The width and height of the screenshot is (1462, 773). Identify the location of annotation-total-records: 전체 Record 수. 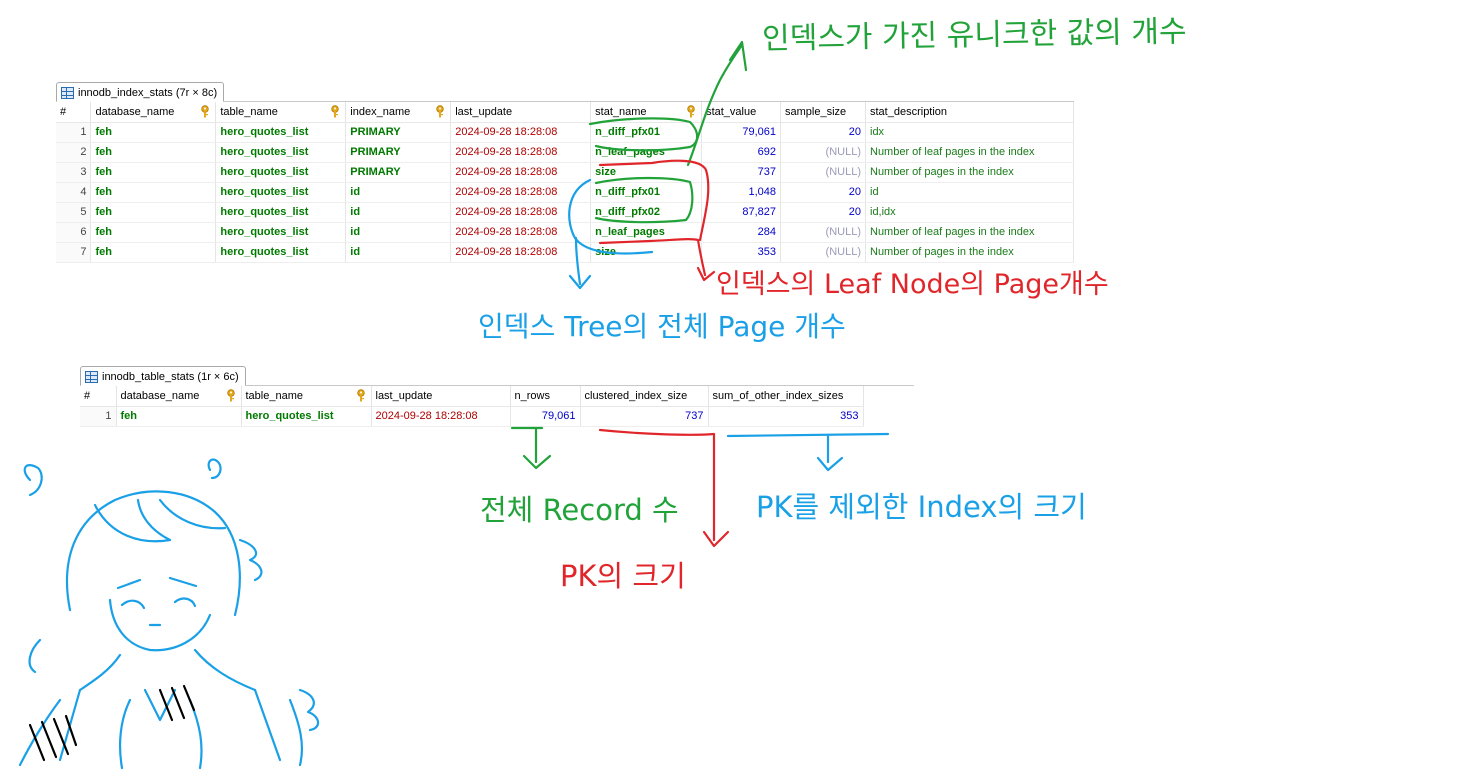
(579, 510).